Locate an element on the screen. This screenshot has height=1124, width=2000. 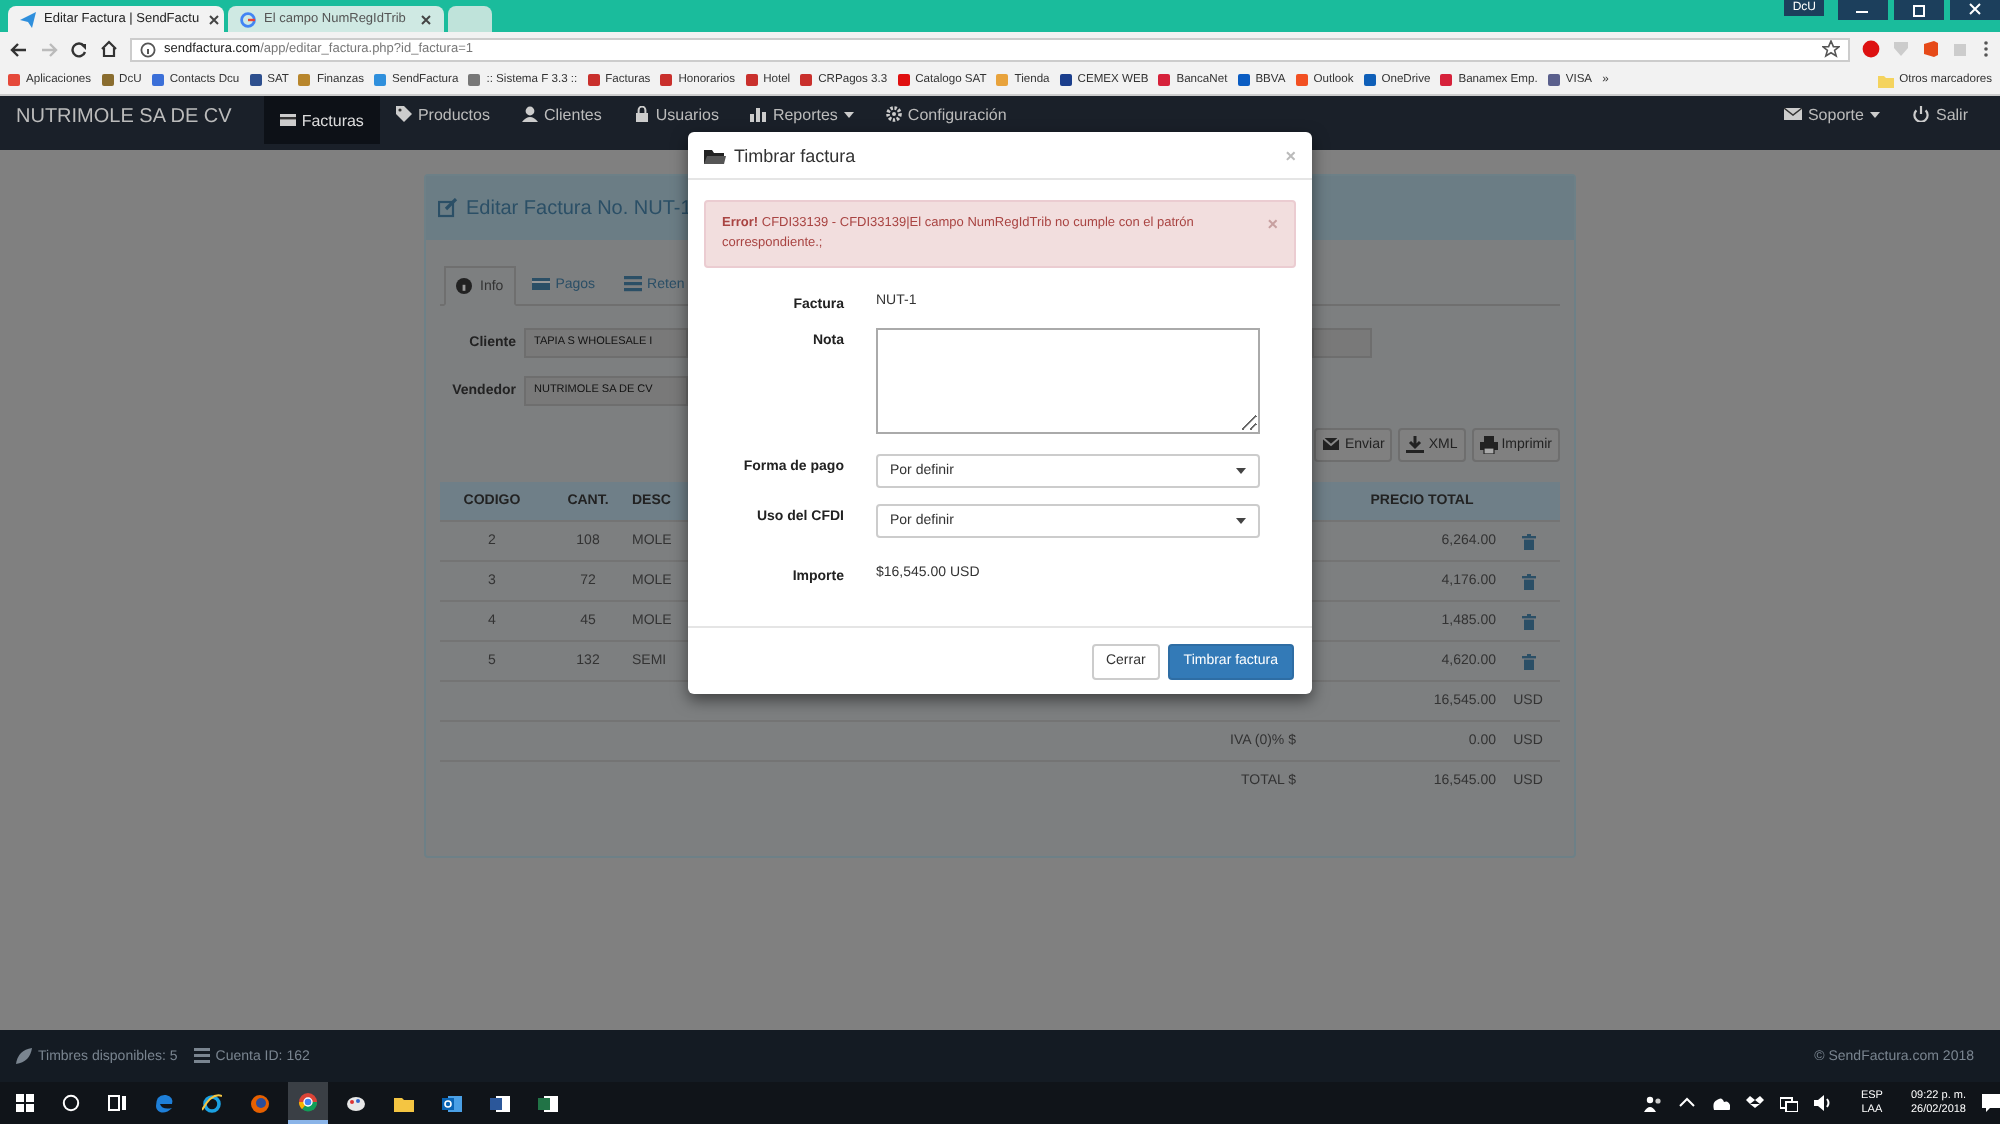
nav-link: Soporte is located at coordinates (1831, 114).